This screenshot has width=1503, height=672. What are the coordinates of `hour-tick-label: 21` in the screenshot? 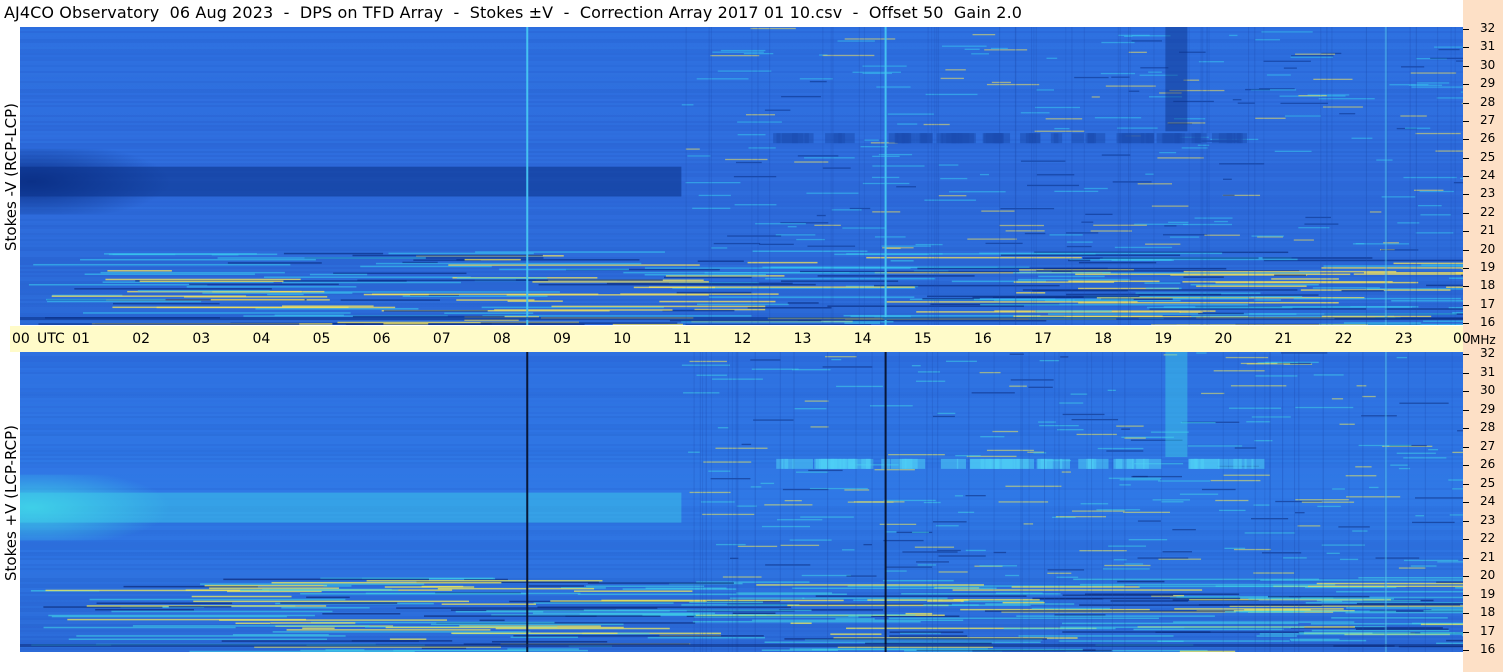 It's located at (1283, 339).